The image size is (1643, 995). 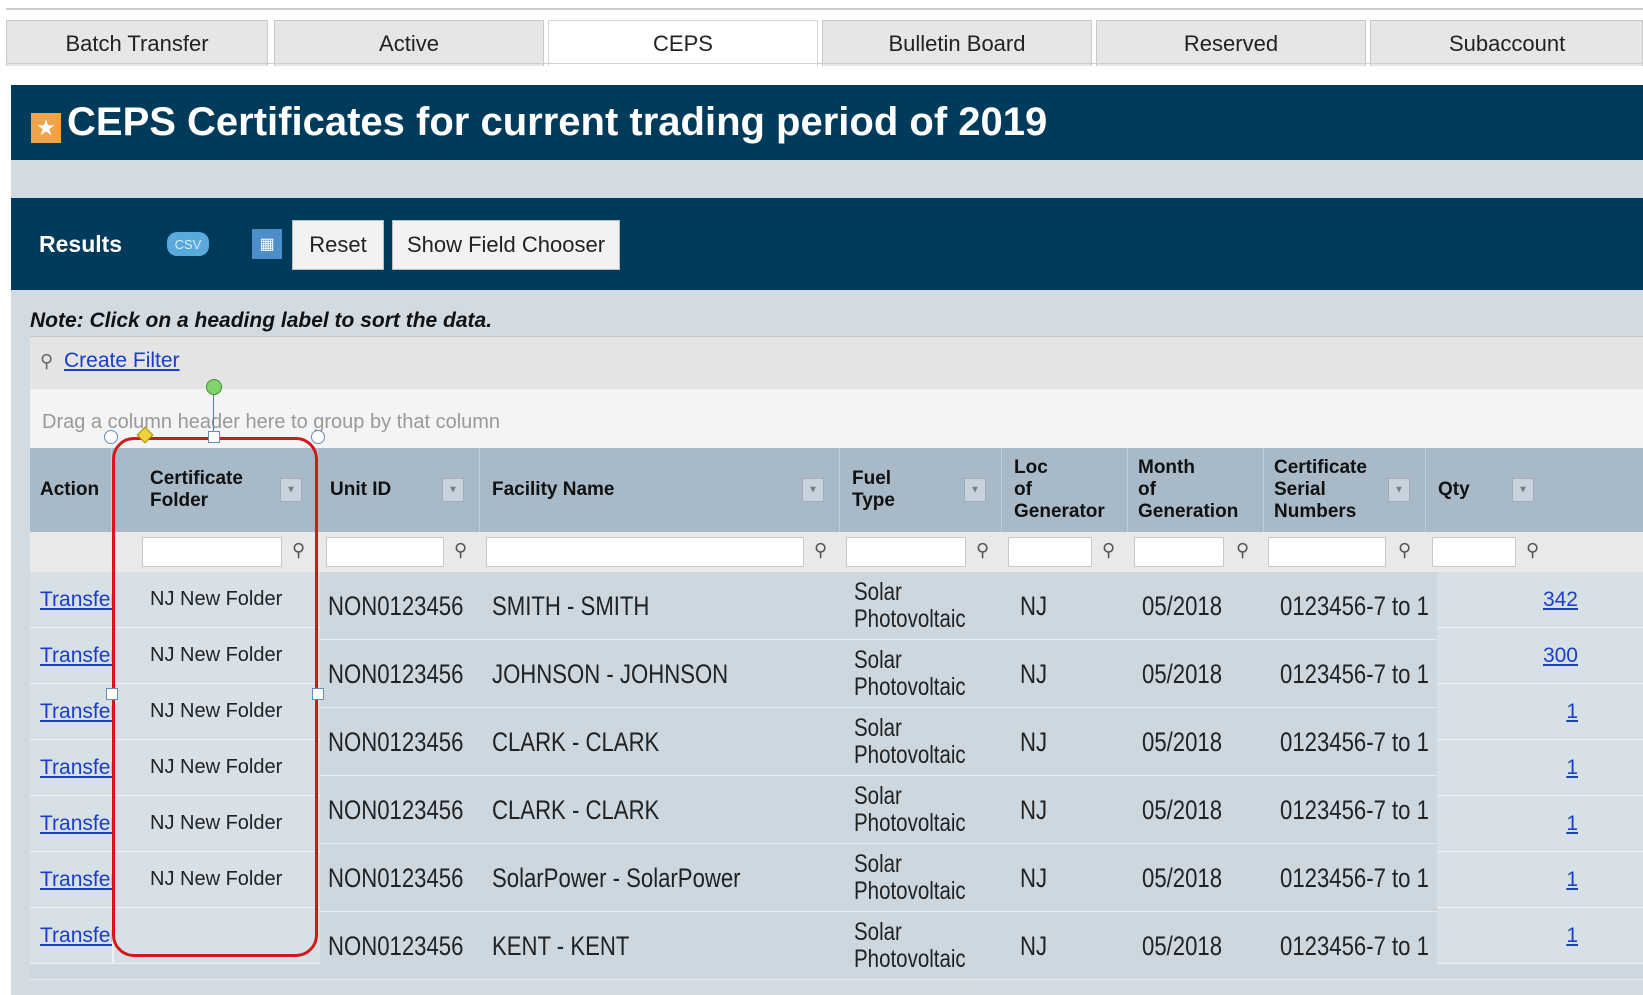 I want to click on serial-filter-input, so click(x=1327, y=552).